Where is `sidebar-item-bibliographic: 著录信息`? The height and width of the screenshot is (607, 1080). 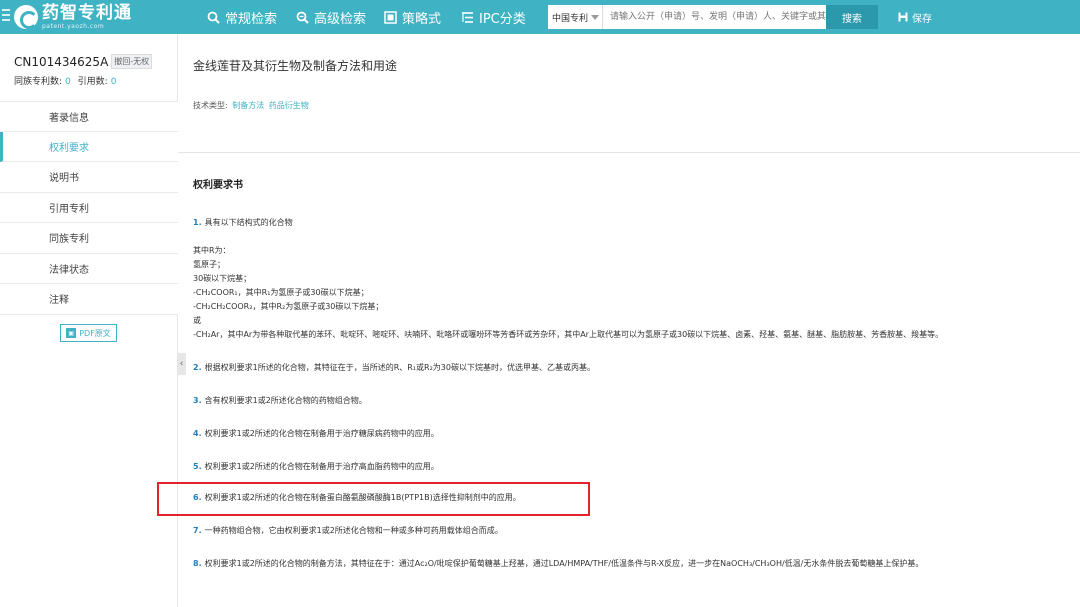 sidebar-item-bibliographic: 著录信息 is located at coordinates (89, 116).